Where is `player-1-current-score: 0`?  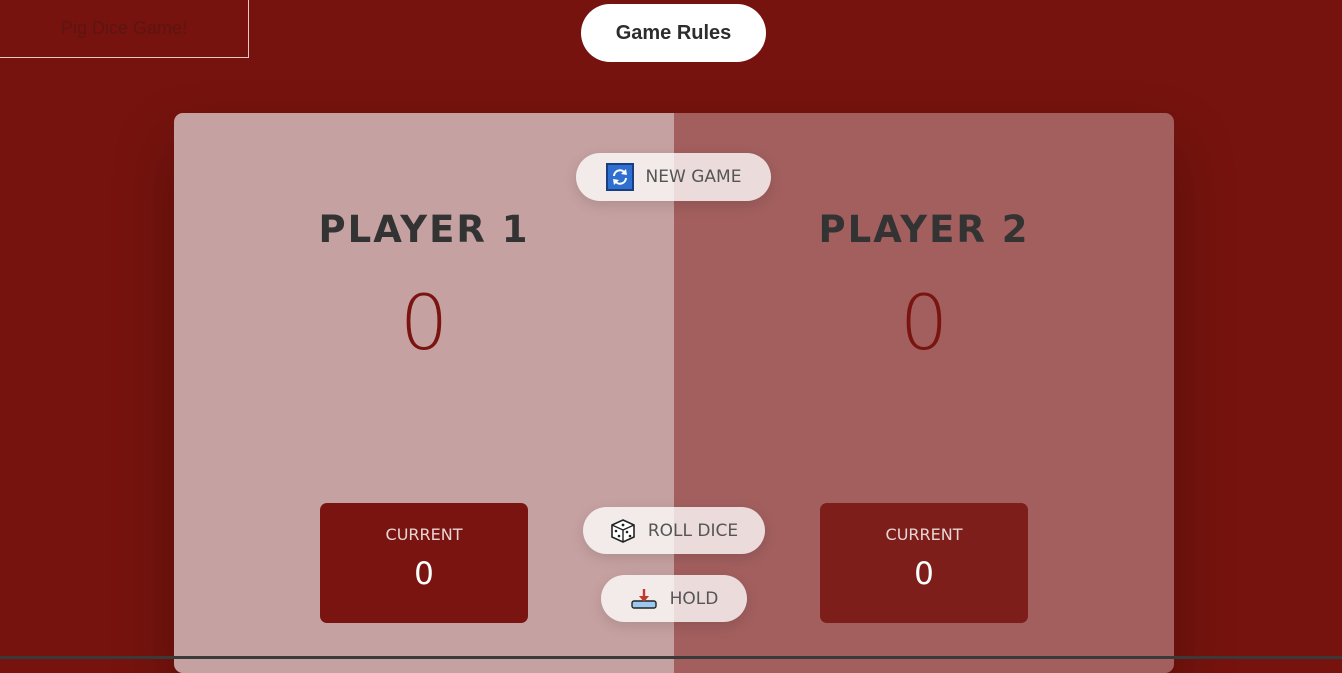
player-1-current-score: 0 is located at coordinates (424, 574).